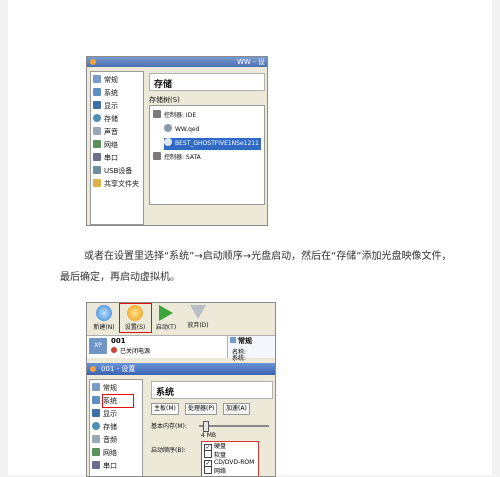 The image size is (500, 477). Describe the element at coordinates (163, 85) in the screenshot. I see `section-title: 存储` at that location.